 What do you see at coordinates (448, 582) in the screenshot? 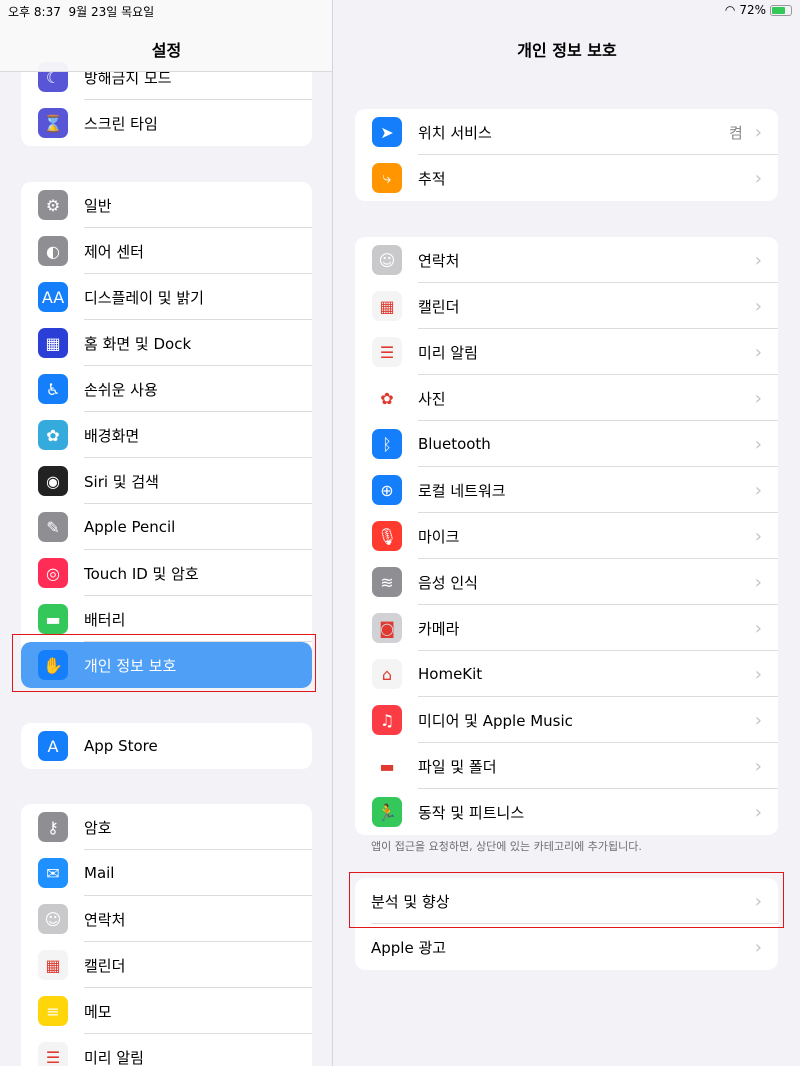
I see `row-label: 음성 인식` at bounding box center [448, 582].